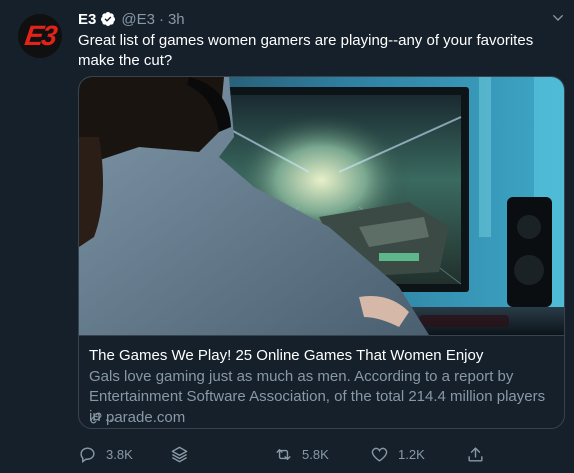 Image resolution: width=574 pixels, height=473 pixels. I want to click on card-domain: parade.com, so click(137, 418).